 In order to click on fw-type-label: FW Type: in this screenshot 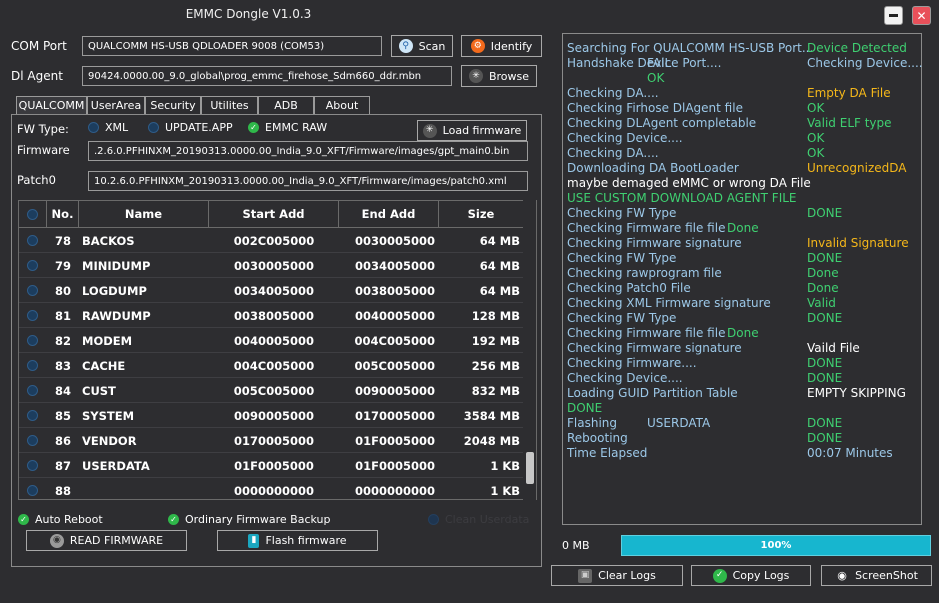, I will do `click(43, 129)`.